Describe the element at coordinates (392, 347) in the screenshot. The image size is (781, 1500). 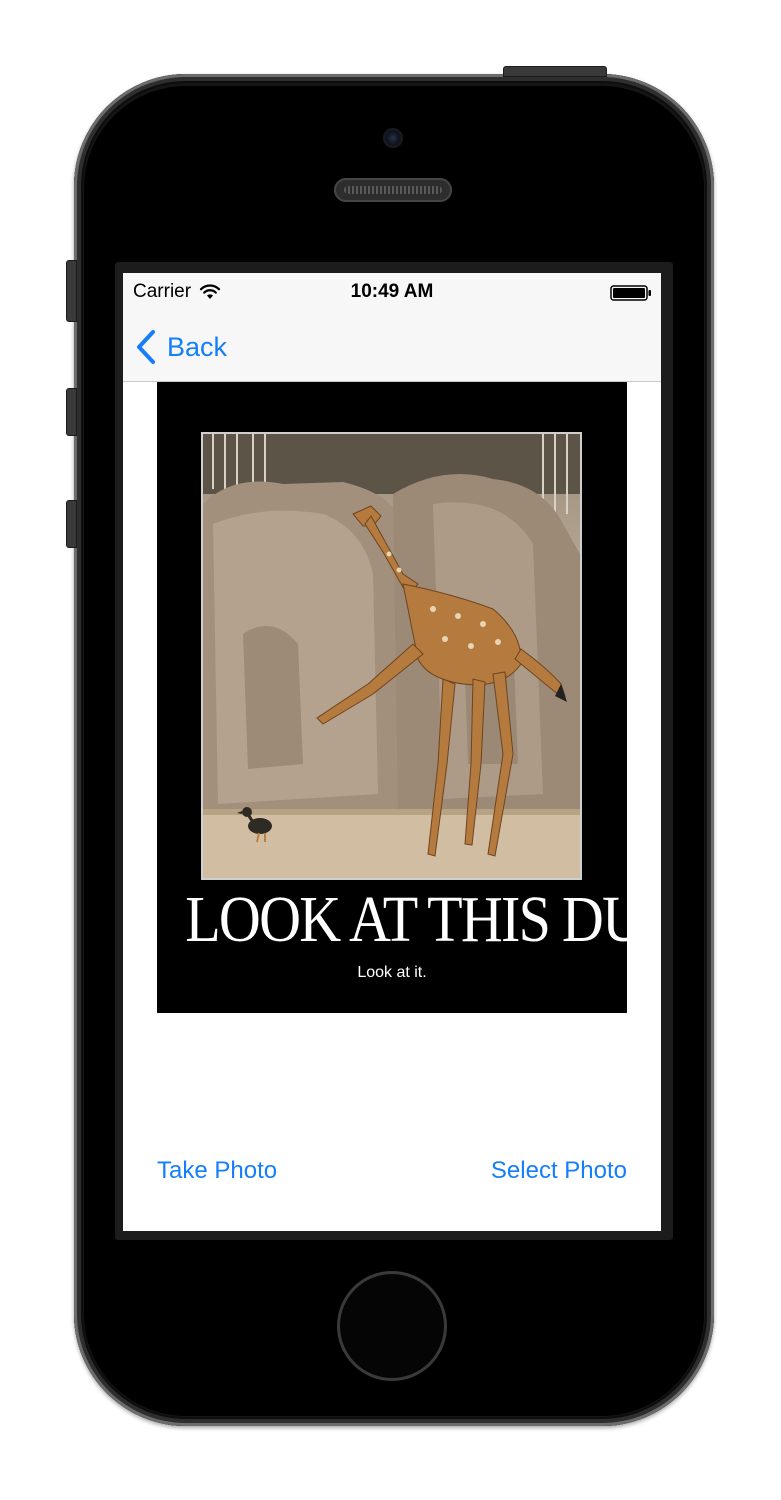
I see `navigation-bar: Back` at that location.